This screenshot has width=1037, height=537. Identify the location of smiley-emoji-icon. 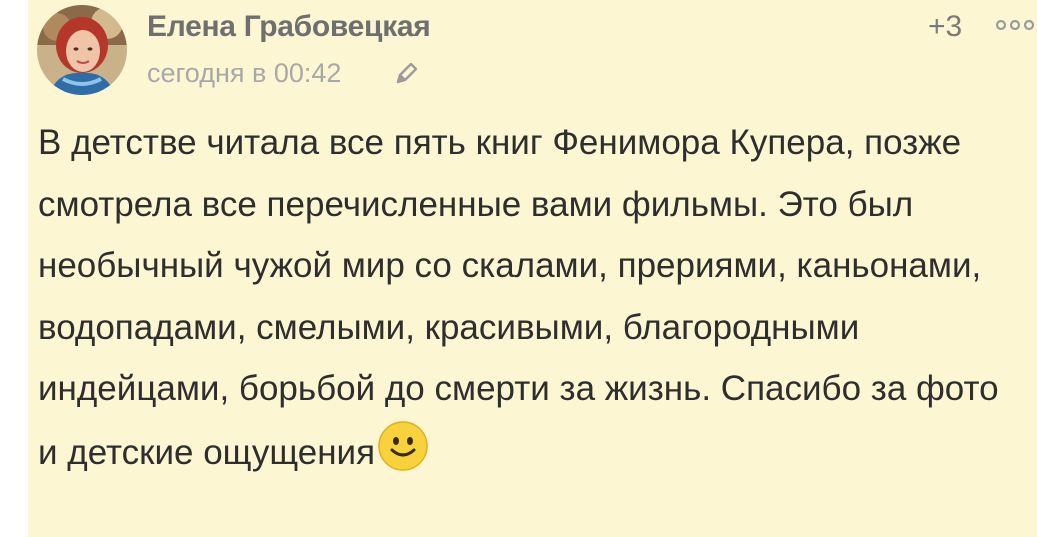
(403, 445).